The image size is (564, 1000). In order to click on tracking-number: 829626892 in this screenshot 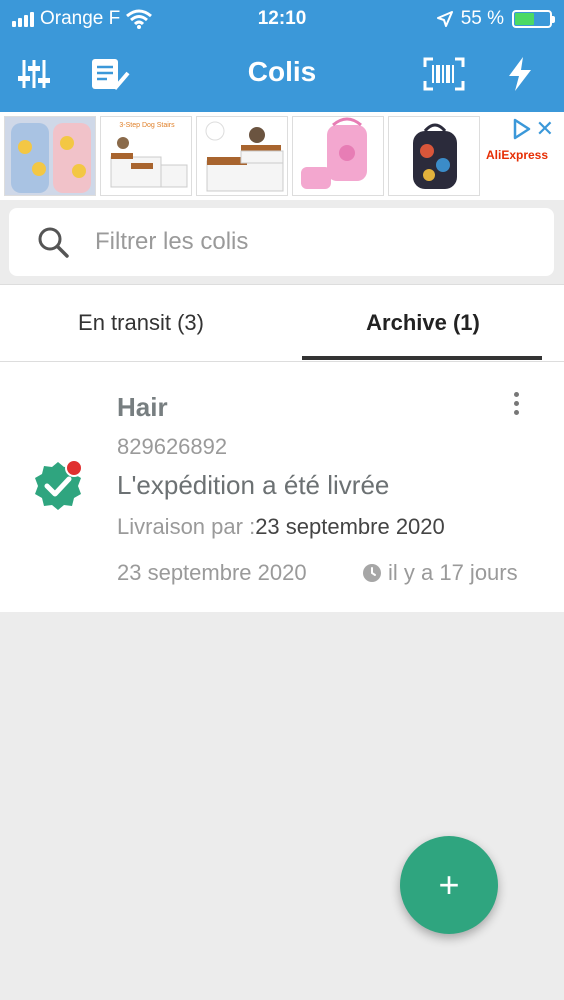, I will do `click(172, 446)`.